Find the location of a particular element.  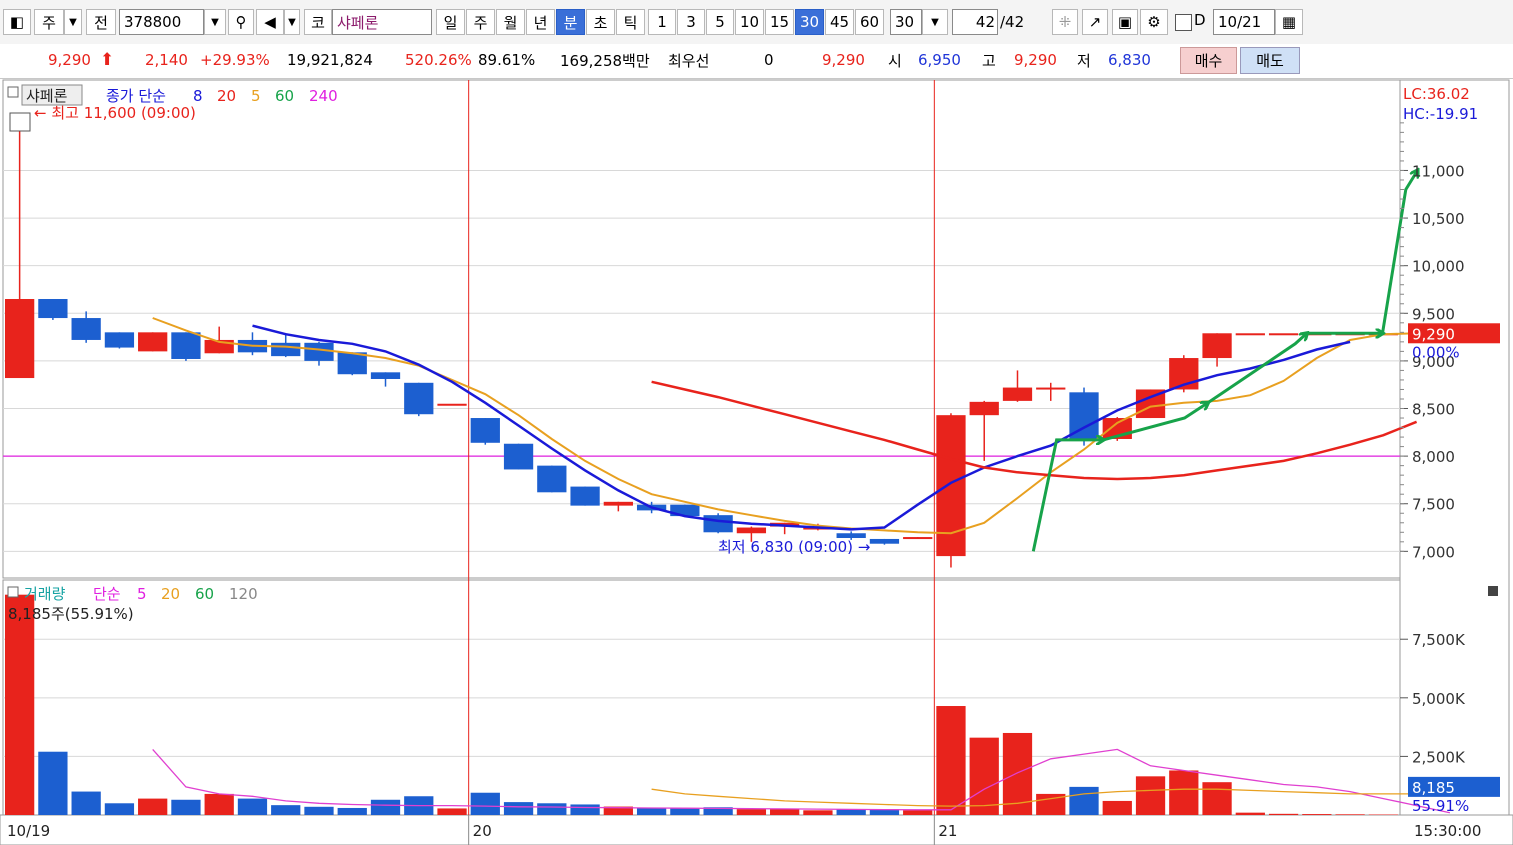

volume-panel-close-icon is located at coordinates (1493, 591).